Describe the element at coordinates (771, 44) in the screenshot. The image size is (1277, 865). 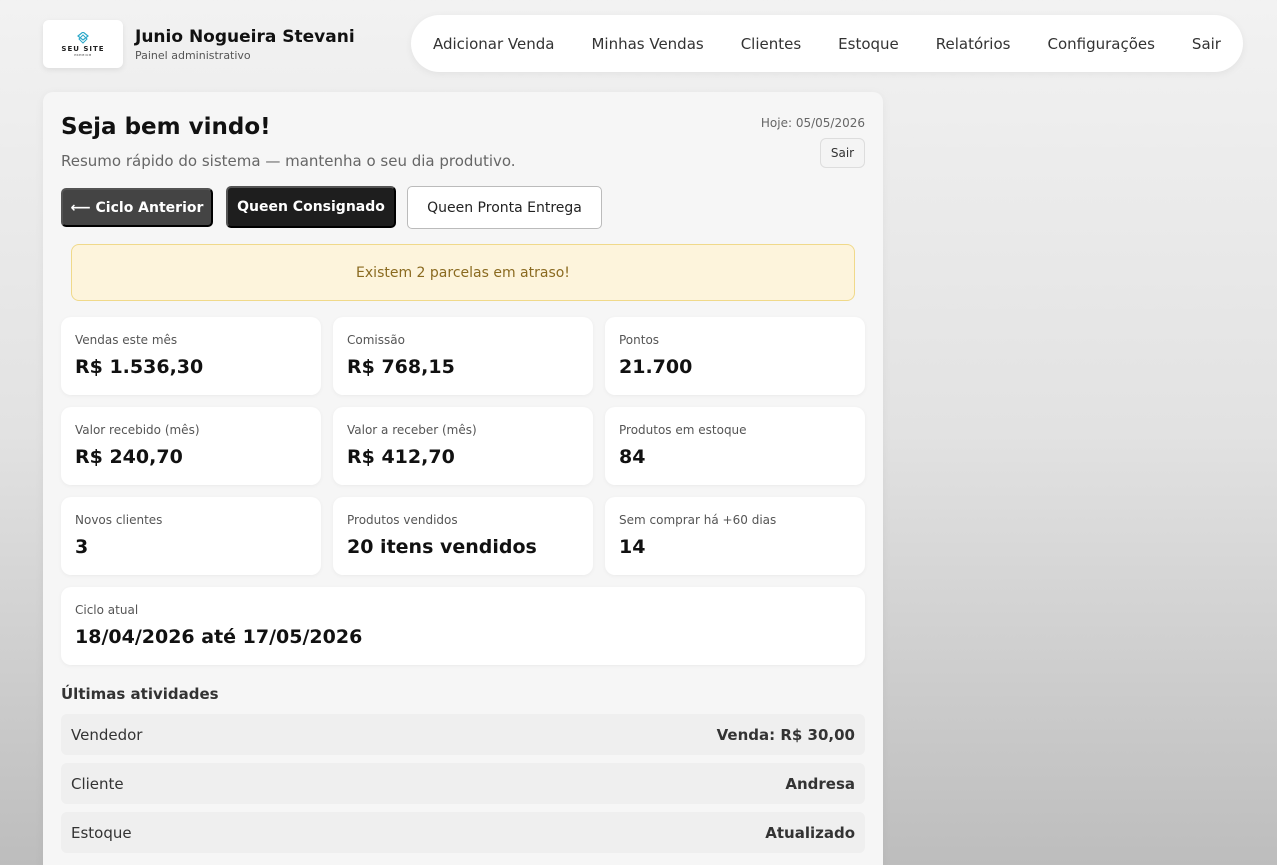
I see `nav-clients: Clientes` at that location.